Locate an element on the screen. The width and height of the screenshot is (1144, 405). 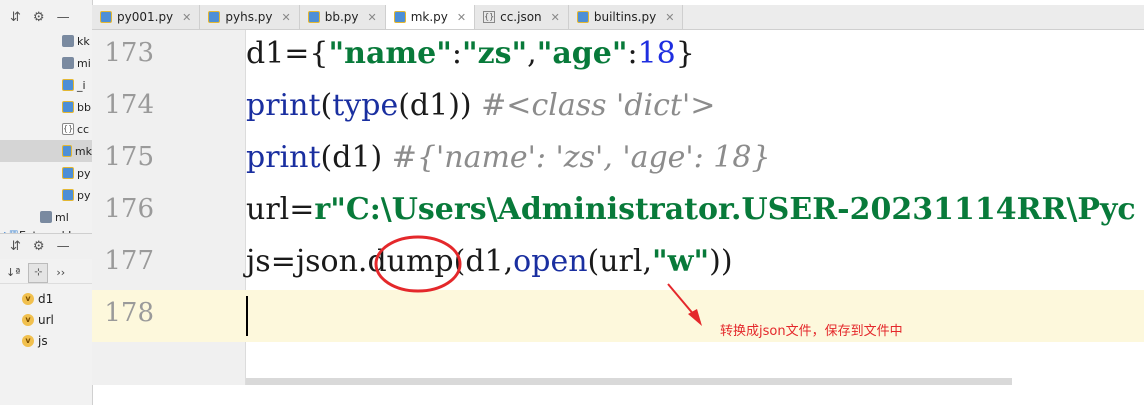
structure-sort-bar: ↓ª ⊹ ›› is located at coordinates (46, 273).